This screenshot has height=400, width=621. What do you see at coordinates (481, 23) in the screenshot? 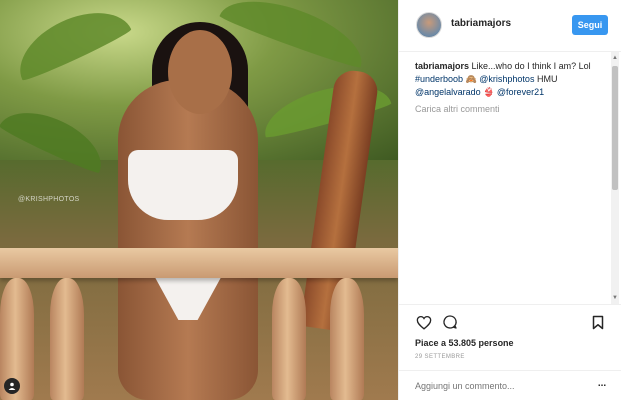
I see `header-username: tabriamajors` at bounding box center [481, 23].